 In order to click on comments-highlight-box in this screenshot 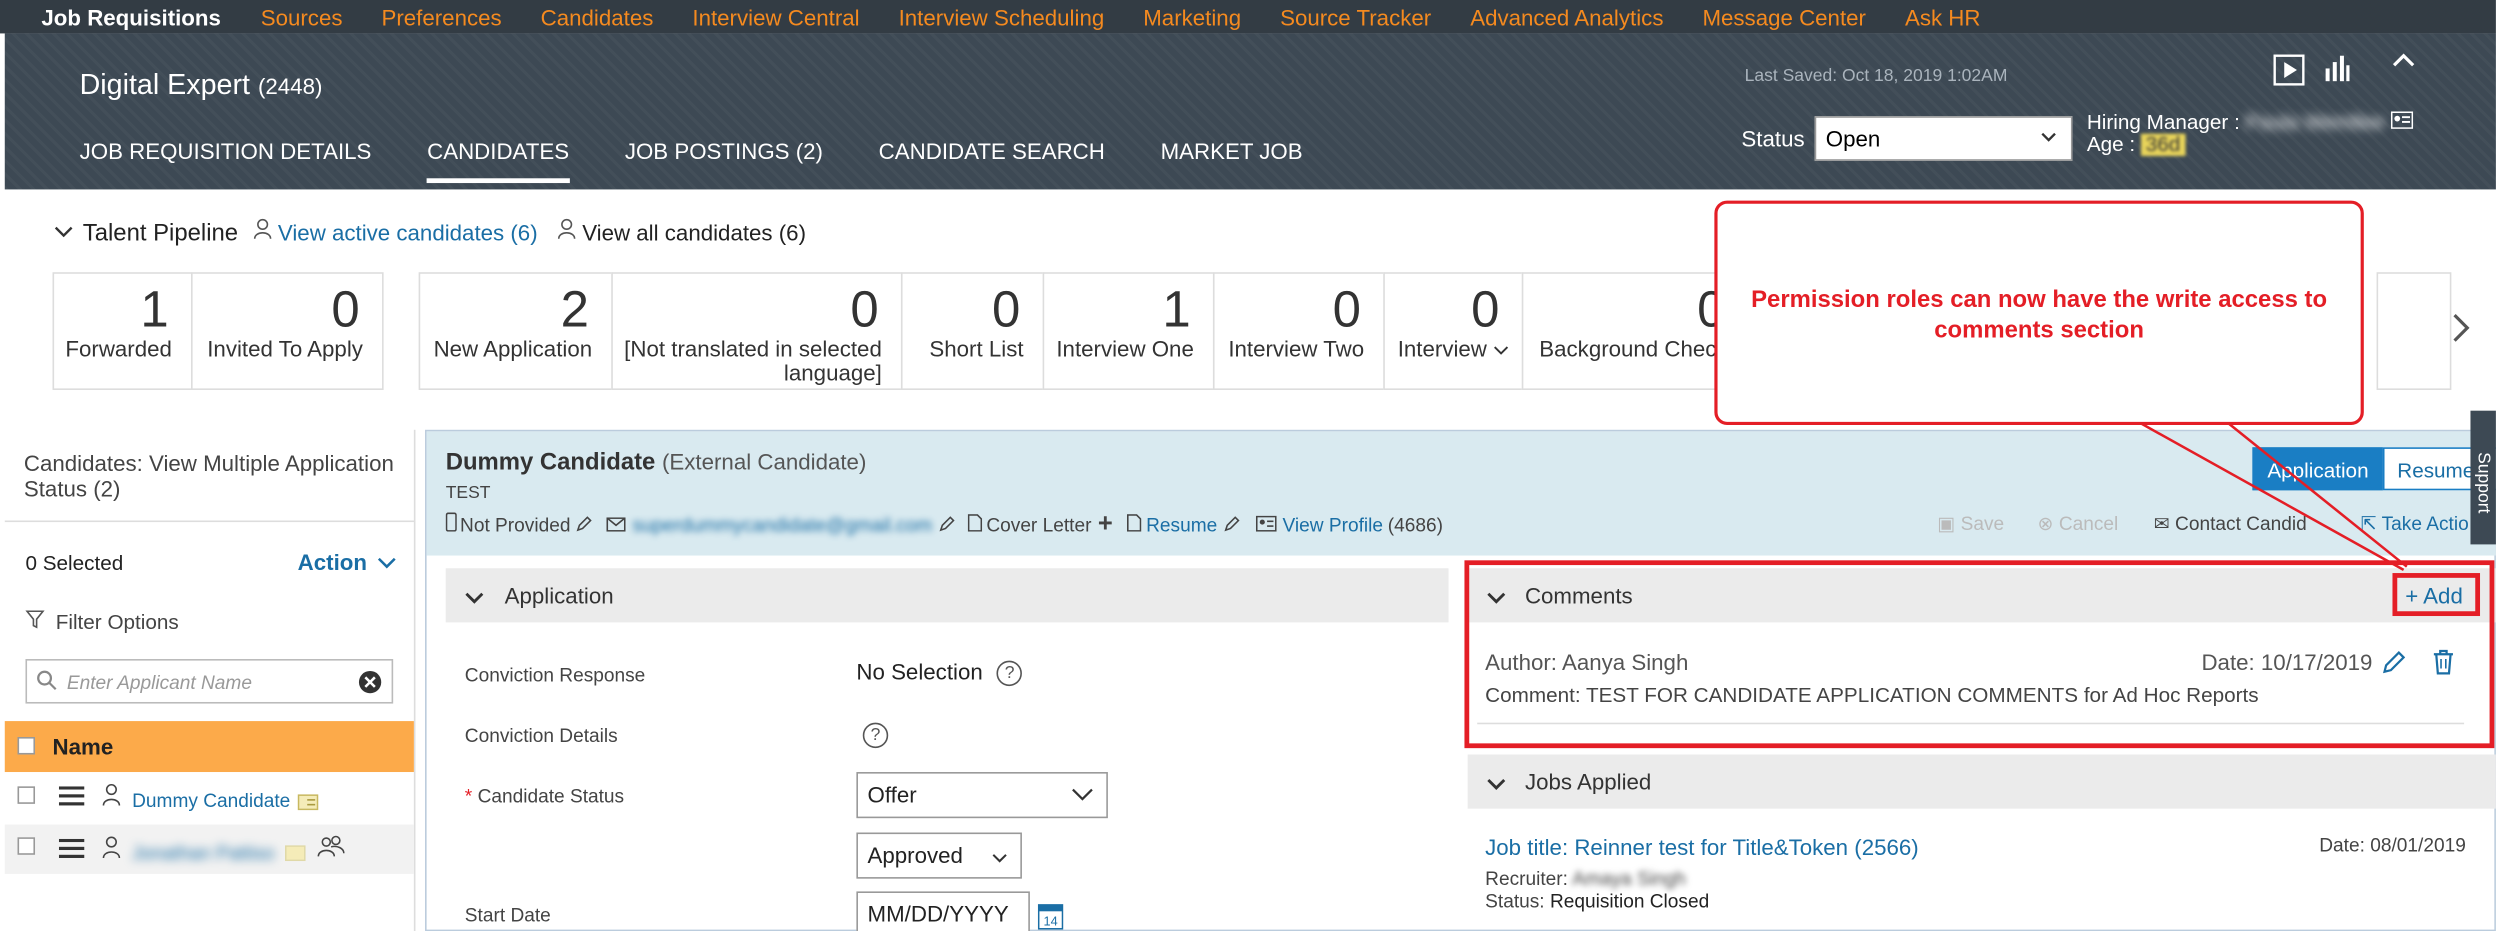, I will do `click(1979, 654)`.